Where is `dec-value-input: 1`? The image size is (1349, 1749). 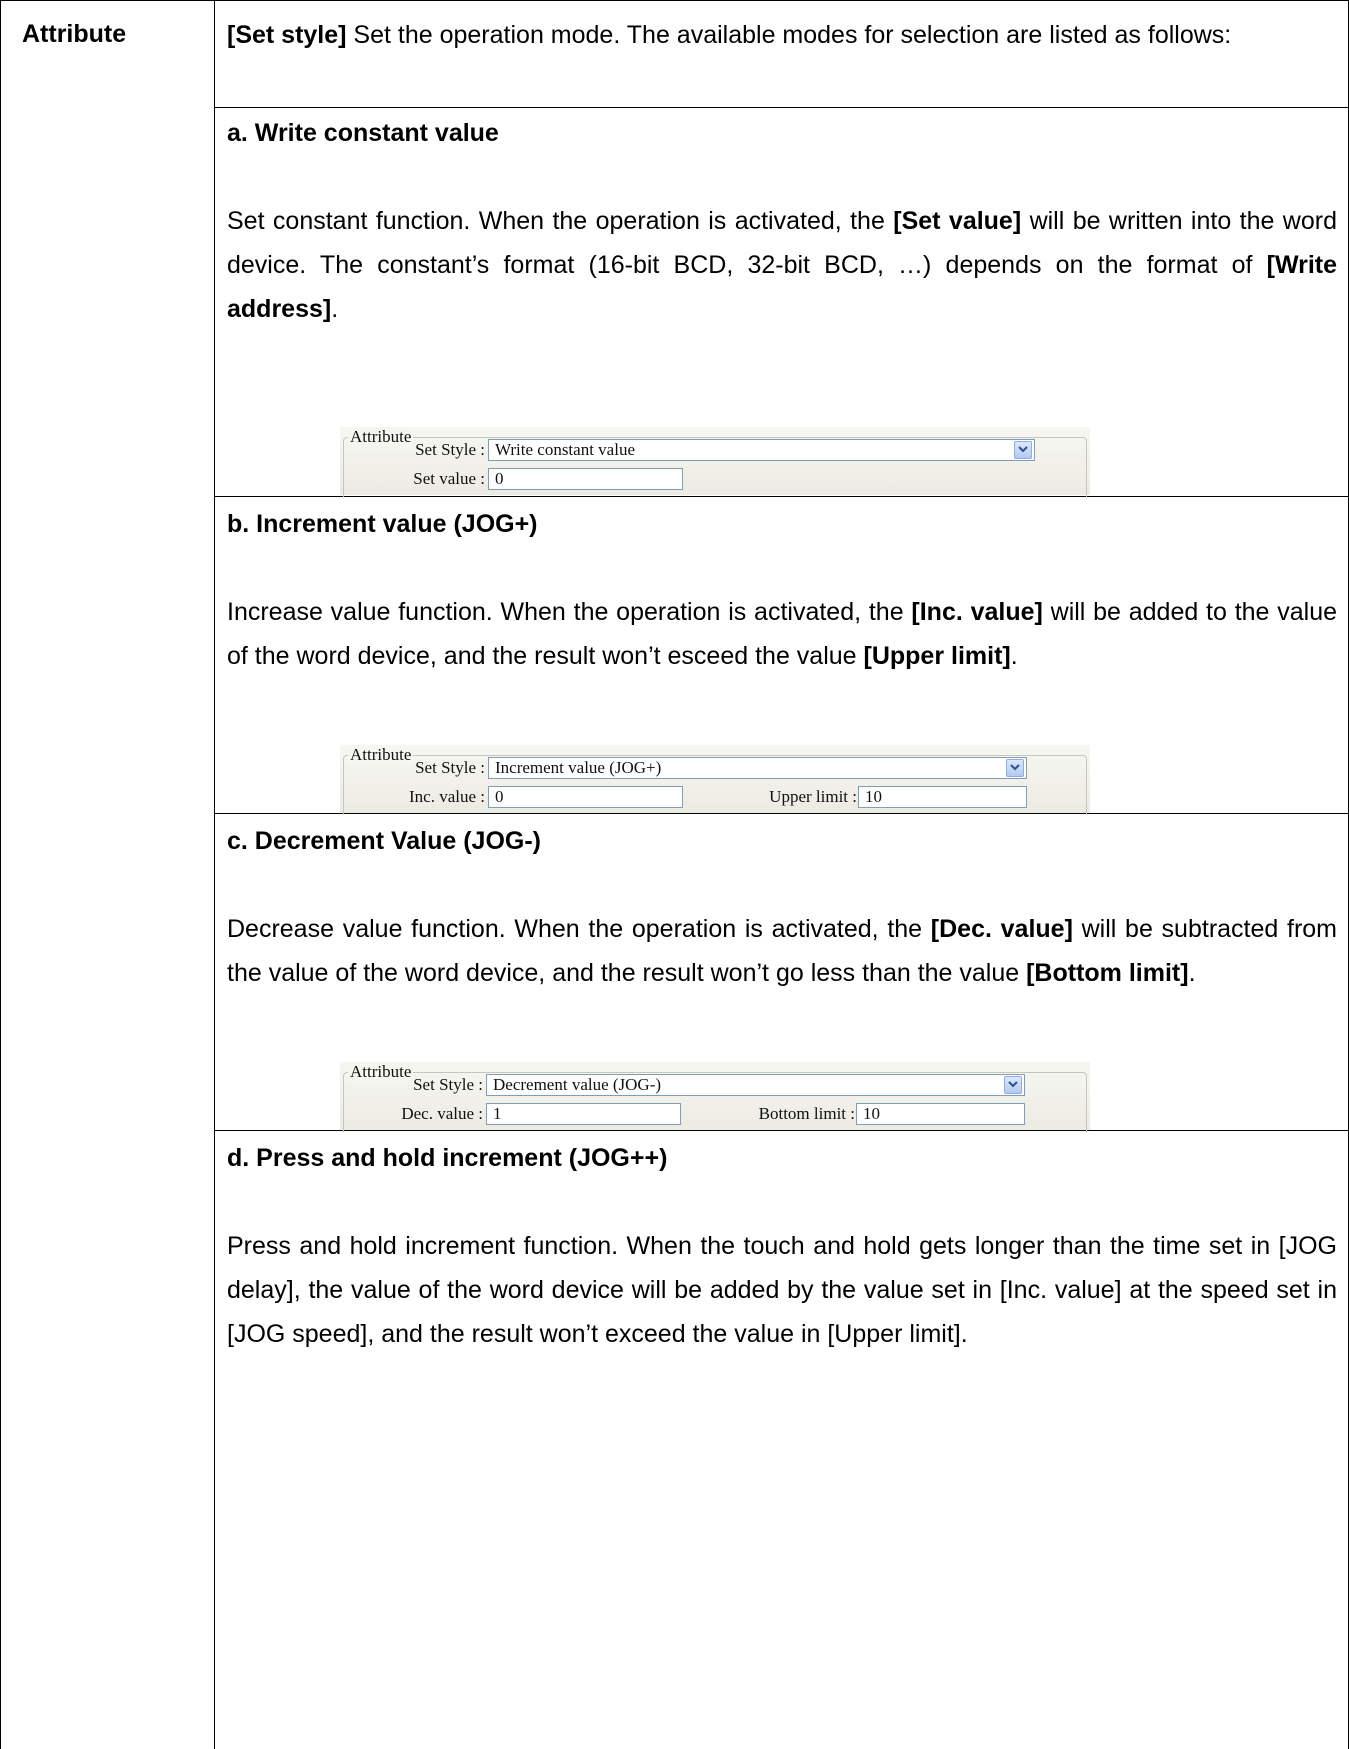 dec-value-input: 1 is located at coordinates (583, 1114).